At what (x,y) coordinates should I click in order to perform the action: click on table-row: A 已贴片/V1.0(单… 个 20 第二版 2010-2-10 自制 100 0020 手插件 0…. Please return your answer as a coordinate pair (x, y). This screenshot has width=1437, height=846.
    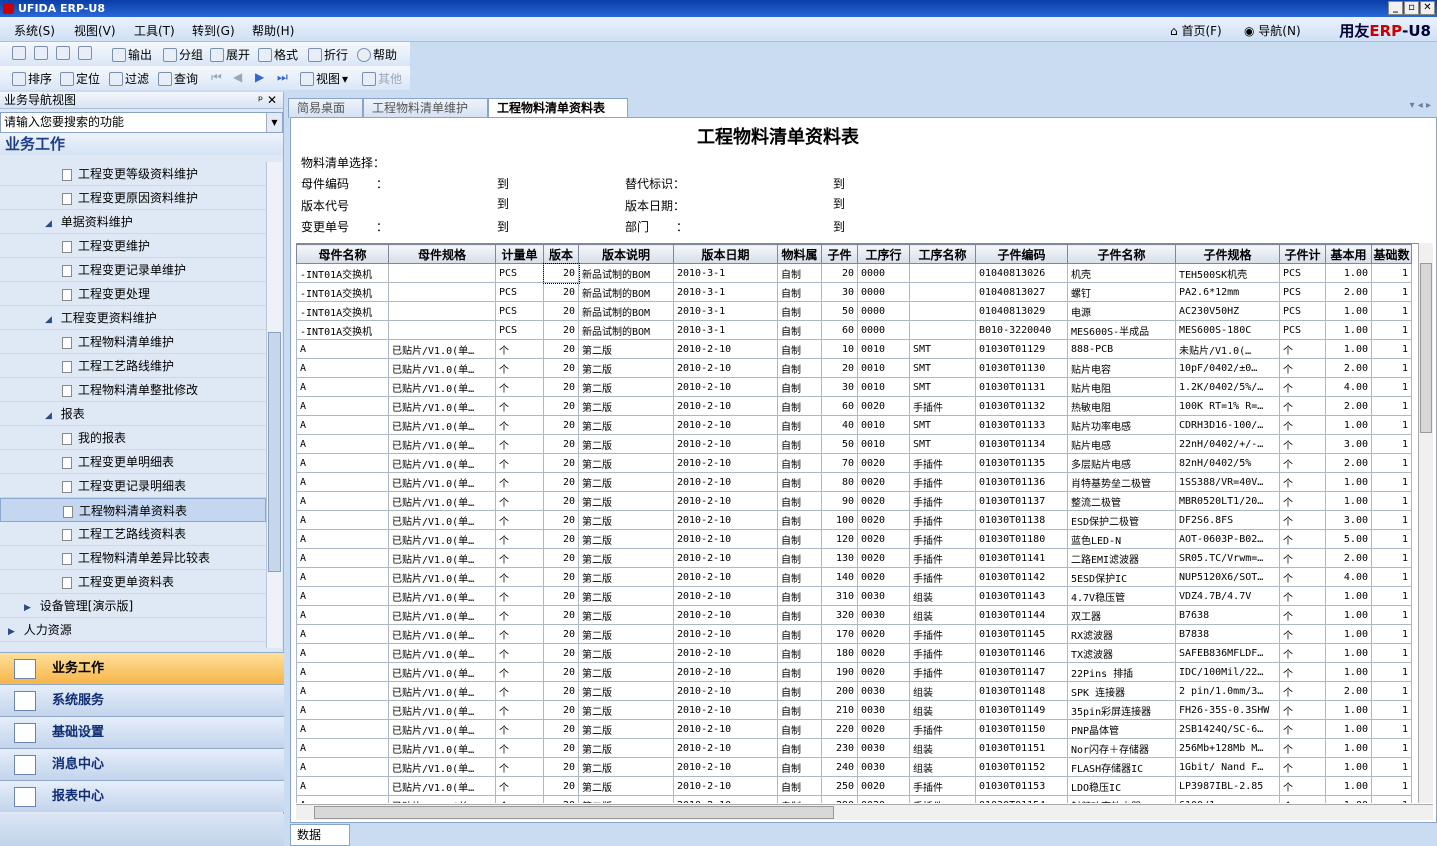
    Looking at the image, I should click on (854, 520).